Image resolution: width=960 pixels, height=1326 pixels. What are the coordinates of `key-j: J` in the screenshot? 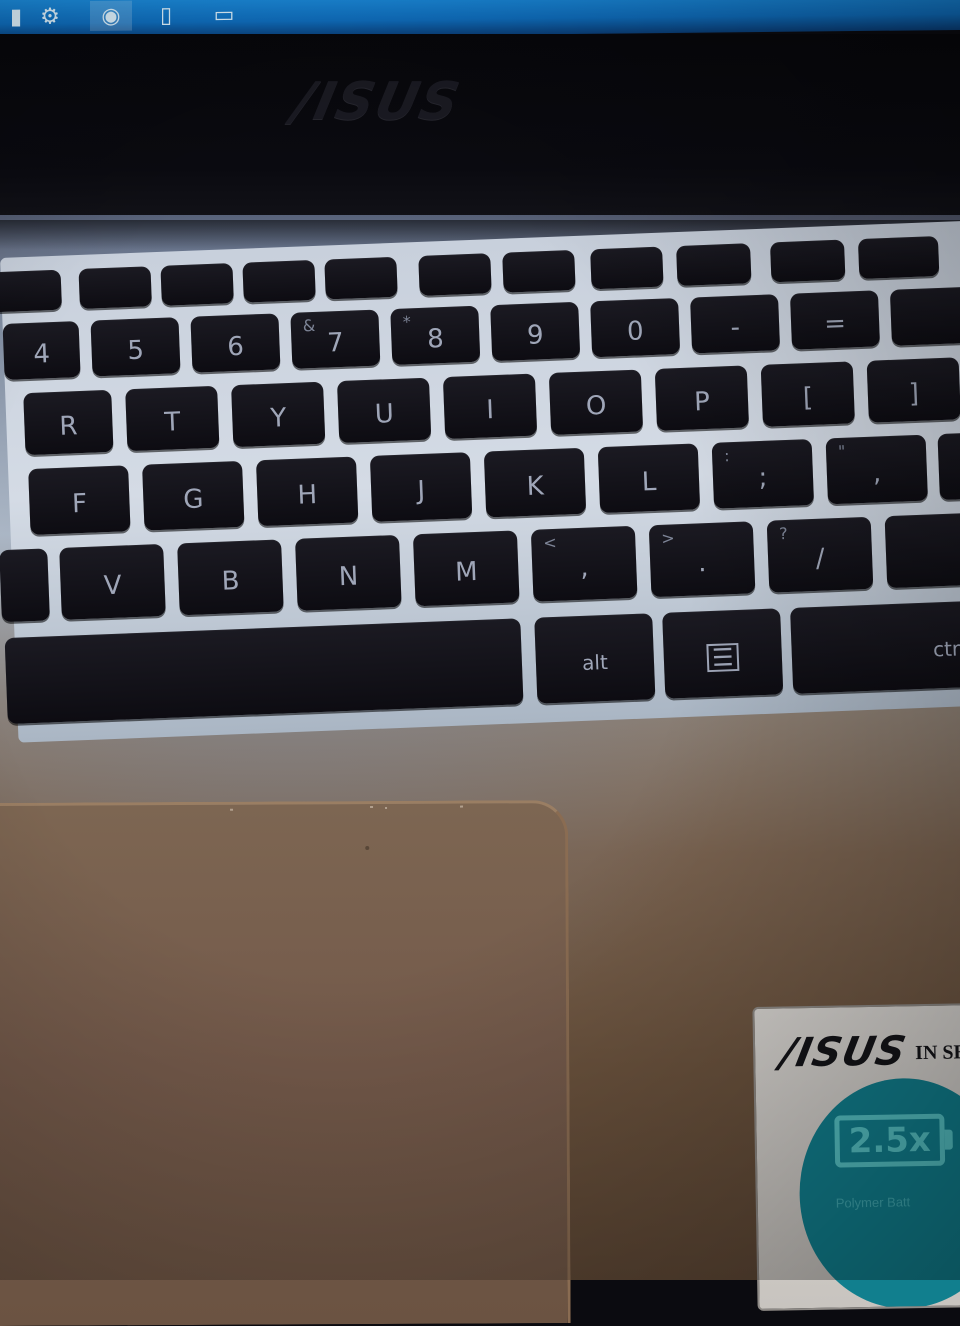 It's located at (421, 487).